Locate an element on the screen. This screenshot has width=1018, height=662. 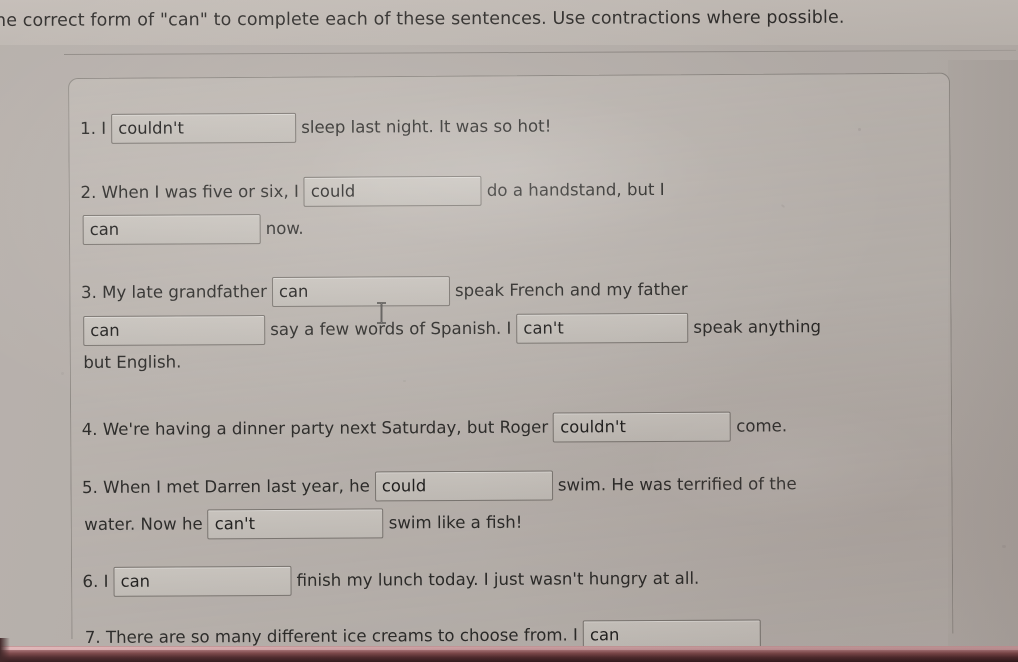
question-5-text-c: water. Now he is located at coordinates (143, 524).